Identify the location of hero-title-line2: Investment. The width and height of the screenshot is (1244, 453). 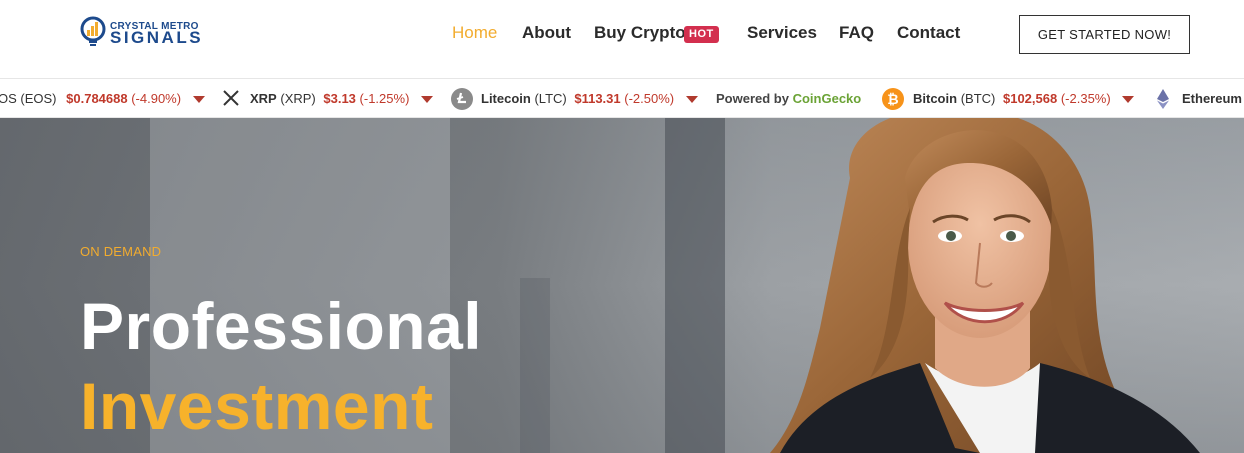
(257, 406).